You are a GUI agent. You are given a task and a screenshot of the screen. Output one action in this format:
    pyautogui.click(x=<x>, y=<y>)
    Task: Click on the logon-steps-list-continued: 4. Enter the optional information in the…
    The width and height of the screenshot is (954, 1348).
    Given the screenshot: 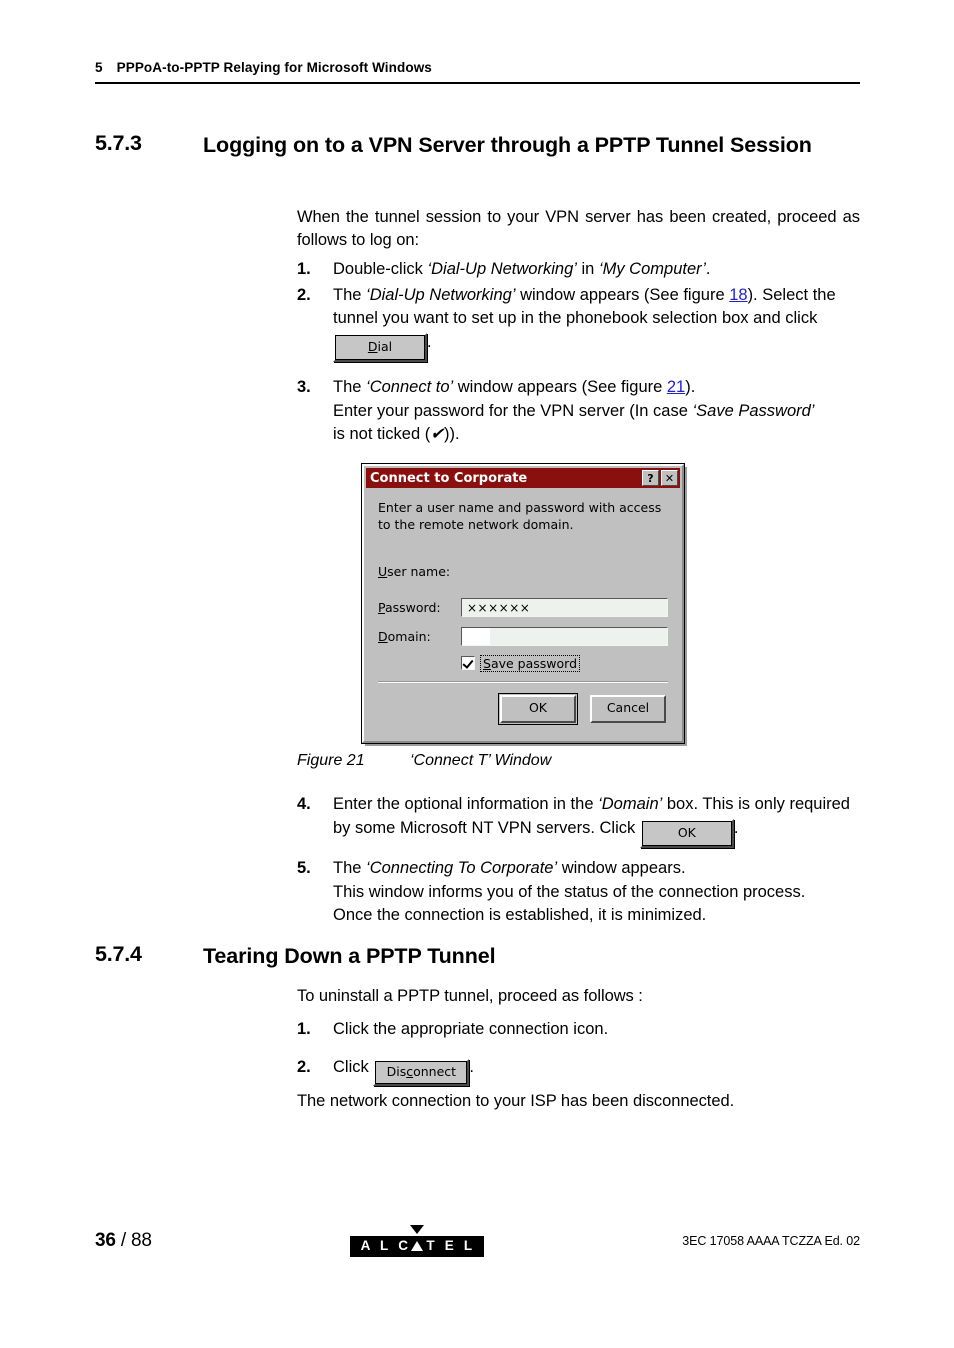 What is the action you would take?
    pyautogui.click(x=578, y=860)
    